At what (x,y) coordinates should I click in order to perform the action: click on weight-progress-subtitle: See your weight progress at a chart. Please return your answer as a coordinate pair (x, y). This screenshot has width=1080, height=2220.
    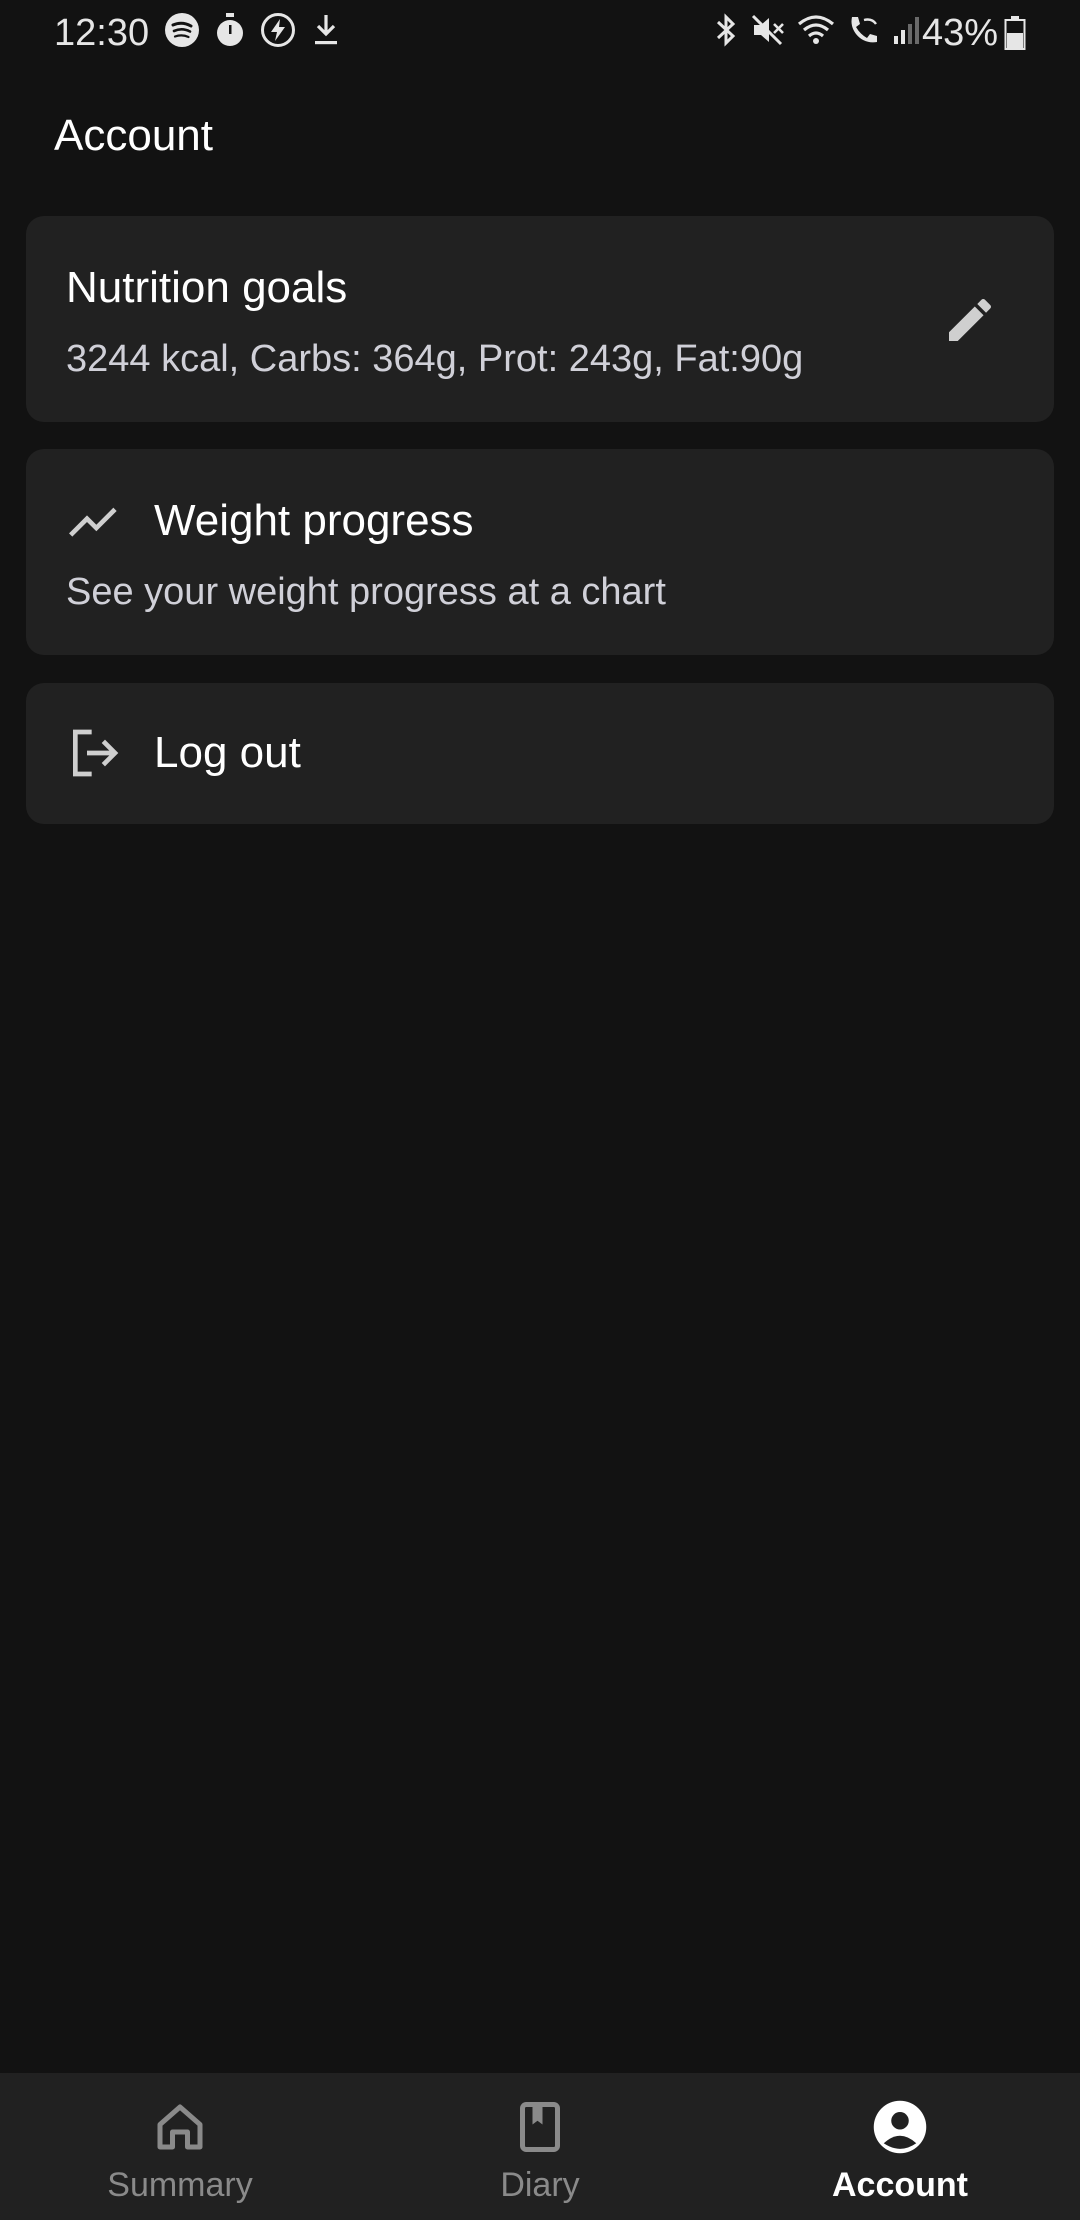
    Looking at the image, I should click on (366, 592).